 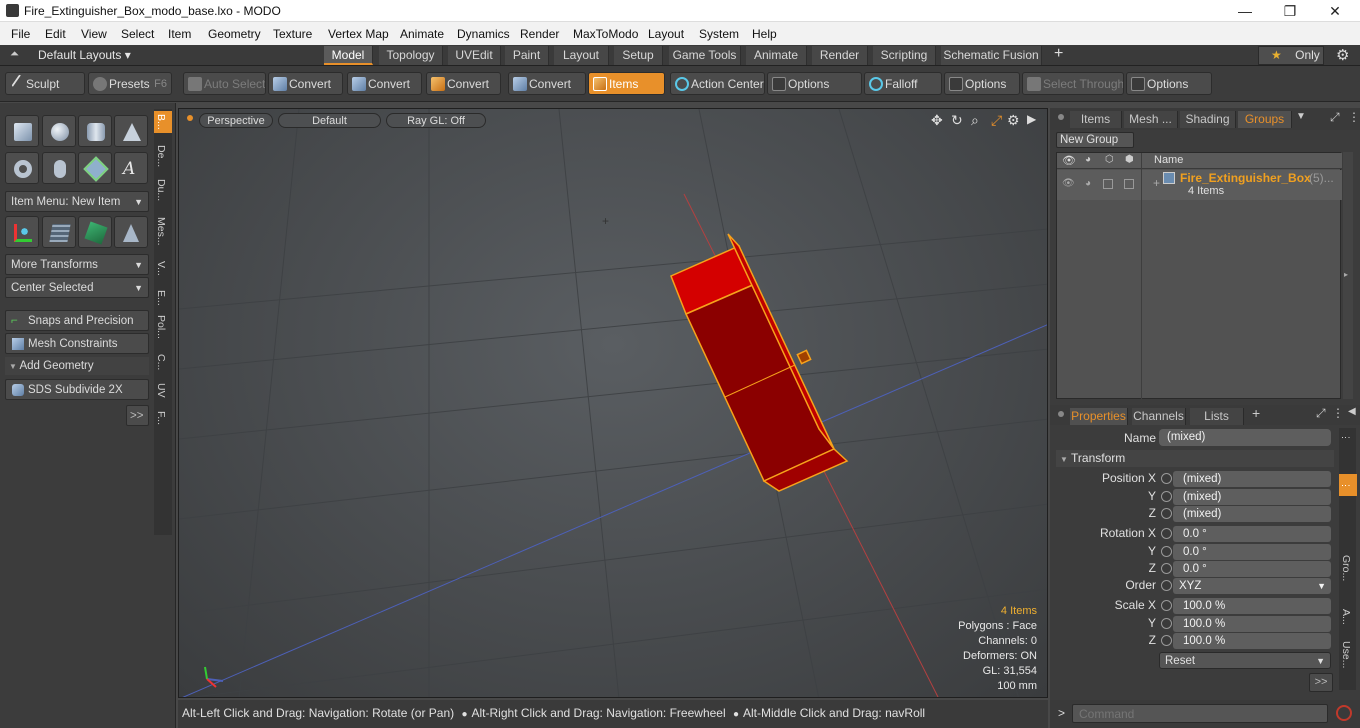 I want to click on rot-z-anim-dot, so click(x=1166, y=568).